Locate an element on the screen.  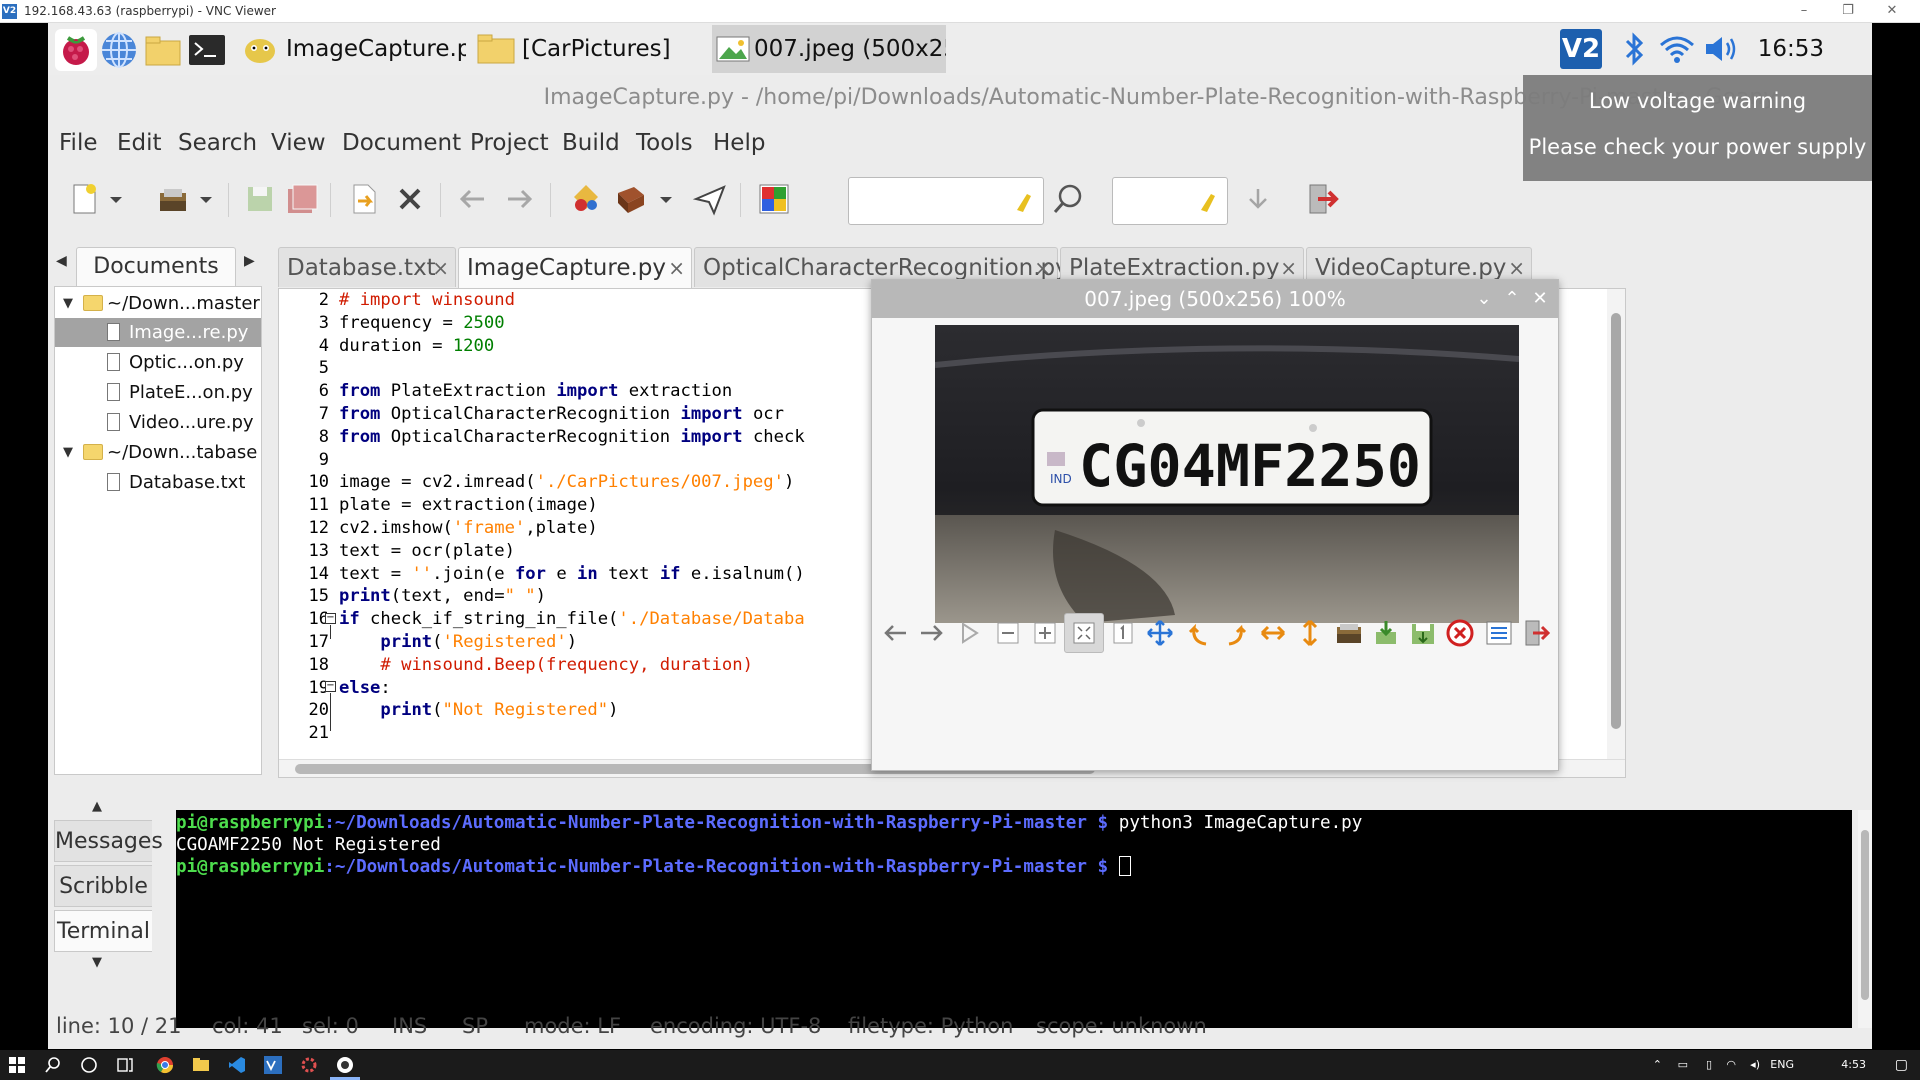
tab-documents: Documents is located at coordinates (156, 267).